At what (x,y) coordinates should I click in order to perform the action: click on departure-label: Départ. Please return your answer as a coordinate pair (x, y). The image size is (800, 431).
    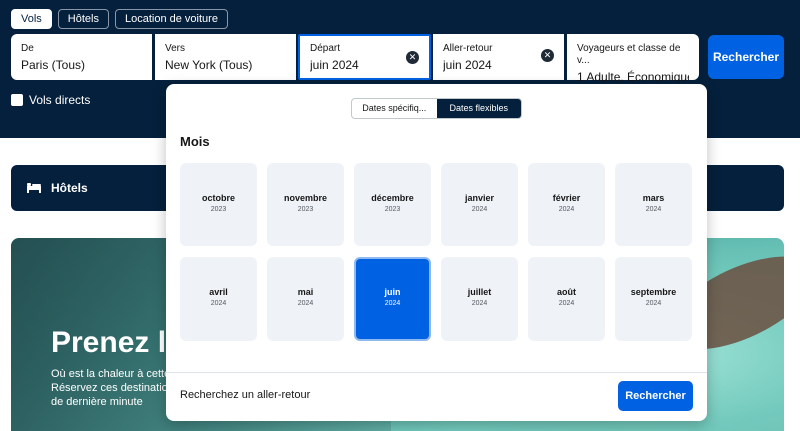
    Looking at the image, I should click on (325, 48).